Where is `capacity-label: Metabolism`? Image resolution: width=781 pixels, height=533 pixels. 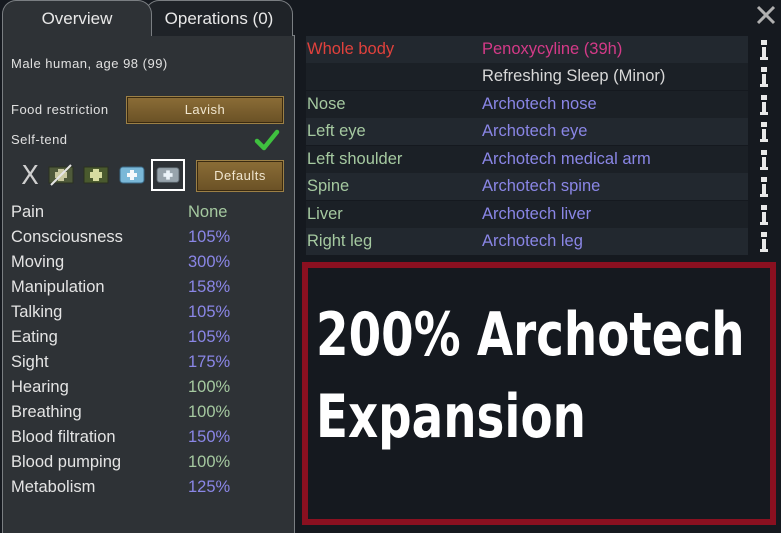 capacity-label: Metabolism is located at coordinates (53, 487).